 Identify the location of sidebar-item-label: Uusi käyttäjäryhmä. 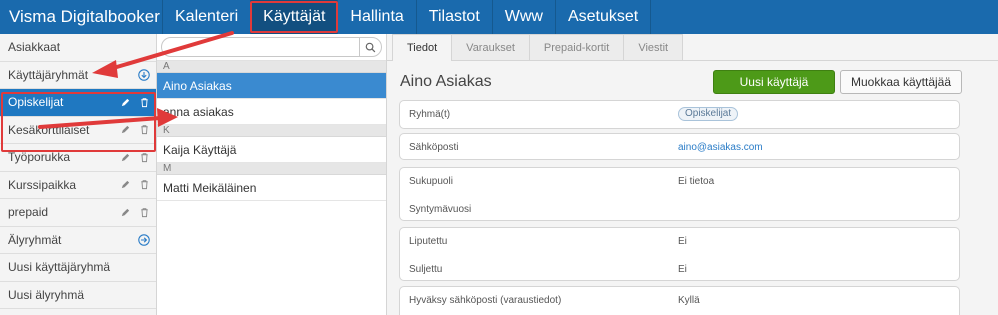
(59, 267).